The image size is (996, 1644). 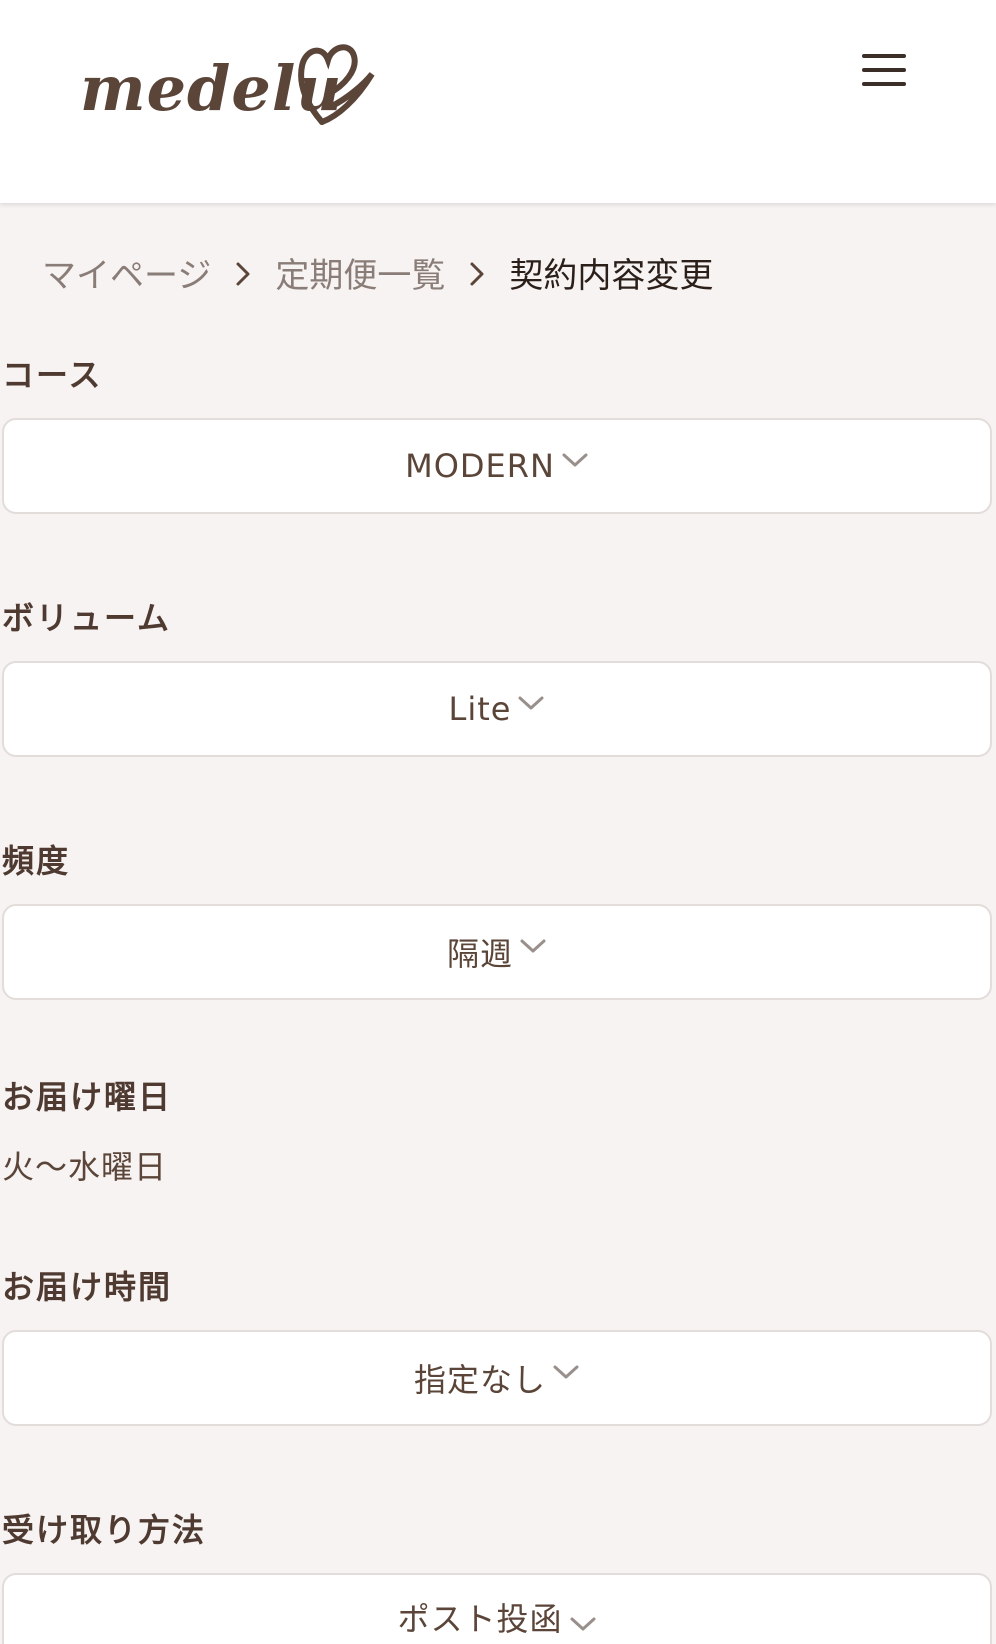 I want to click on course-value: MODERN, so click(x=480, y=466).